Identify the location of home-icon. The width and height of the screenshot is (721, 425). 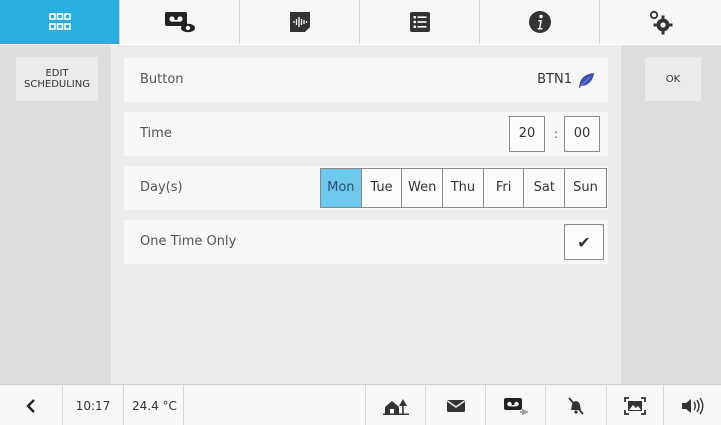
(395, 406).